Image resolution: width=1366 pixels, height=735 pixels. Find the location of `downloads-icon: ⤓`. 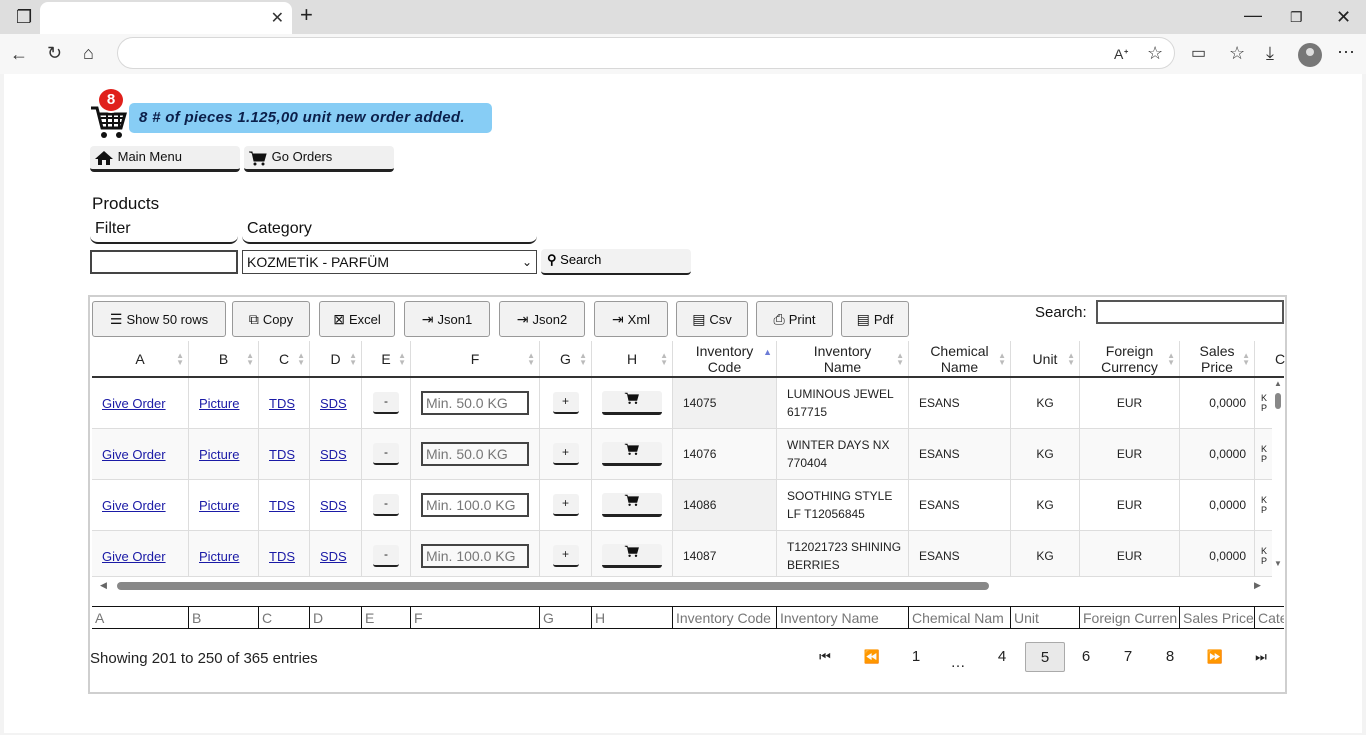

downloads-icon: ⤓ is located at coordinates (1270, 53).